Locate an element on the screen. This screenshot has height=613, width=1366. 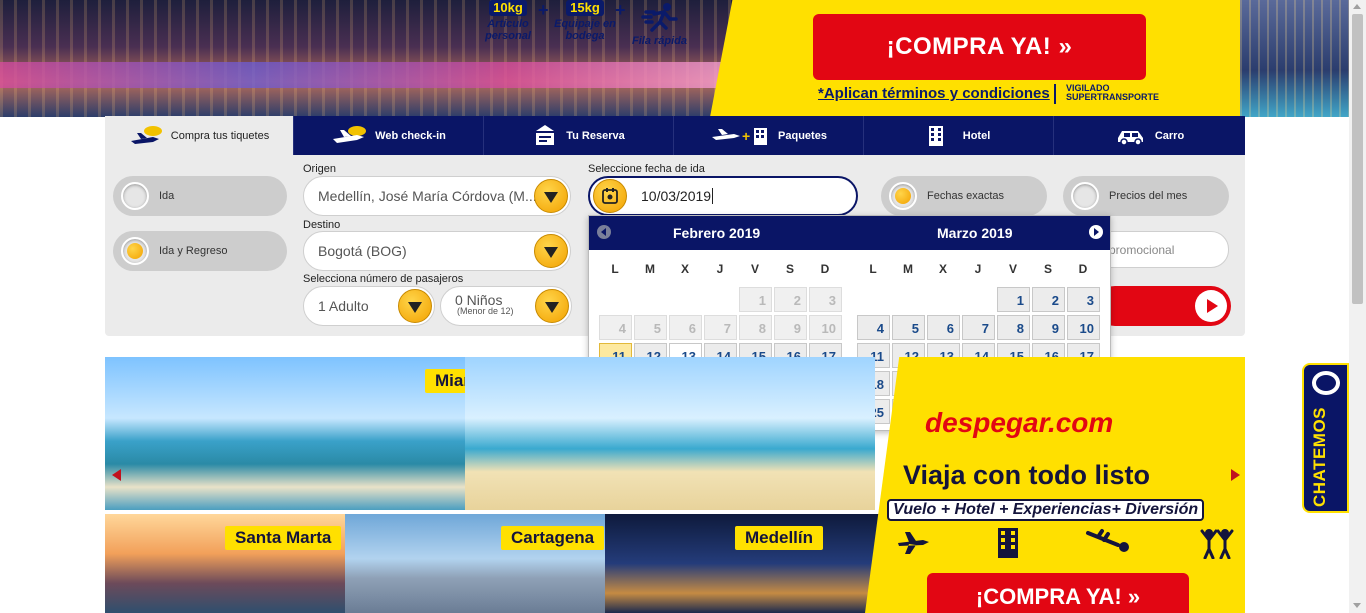
benefit-badge: 15kg is located at coordinates (585, 8).